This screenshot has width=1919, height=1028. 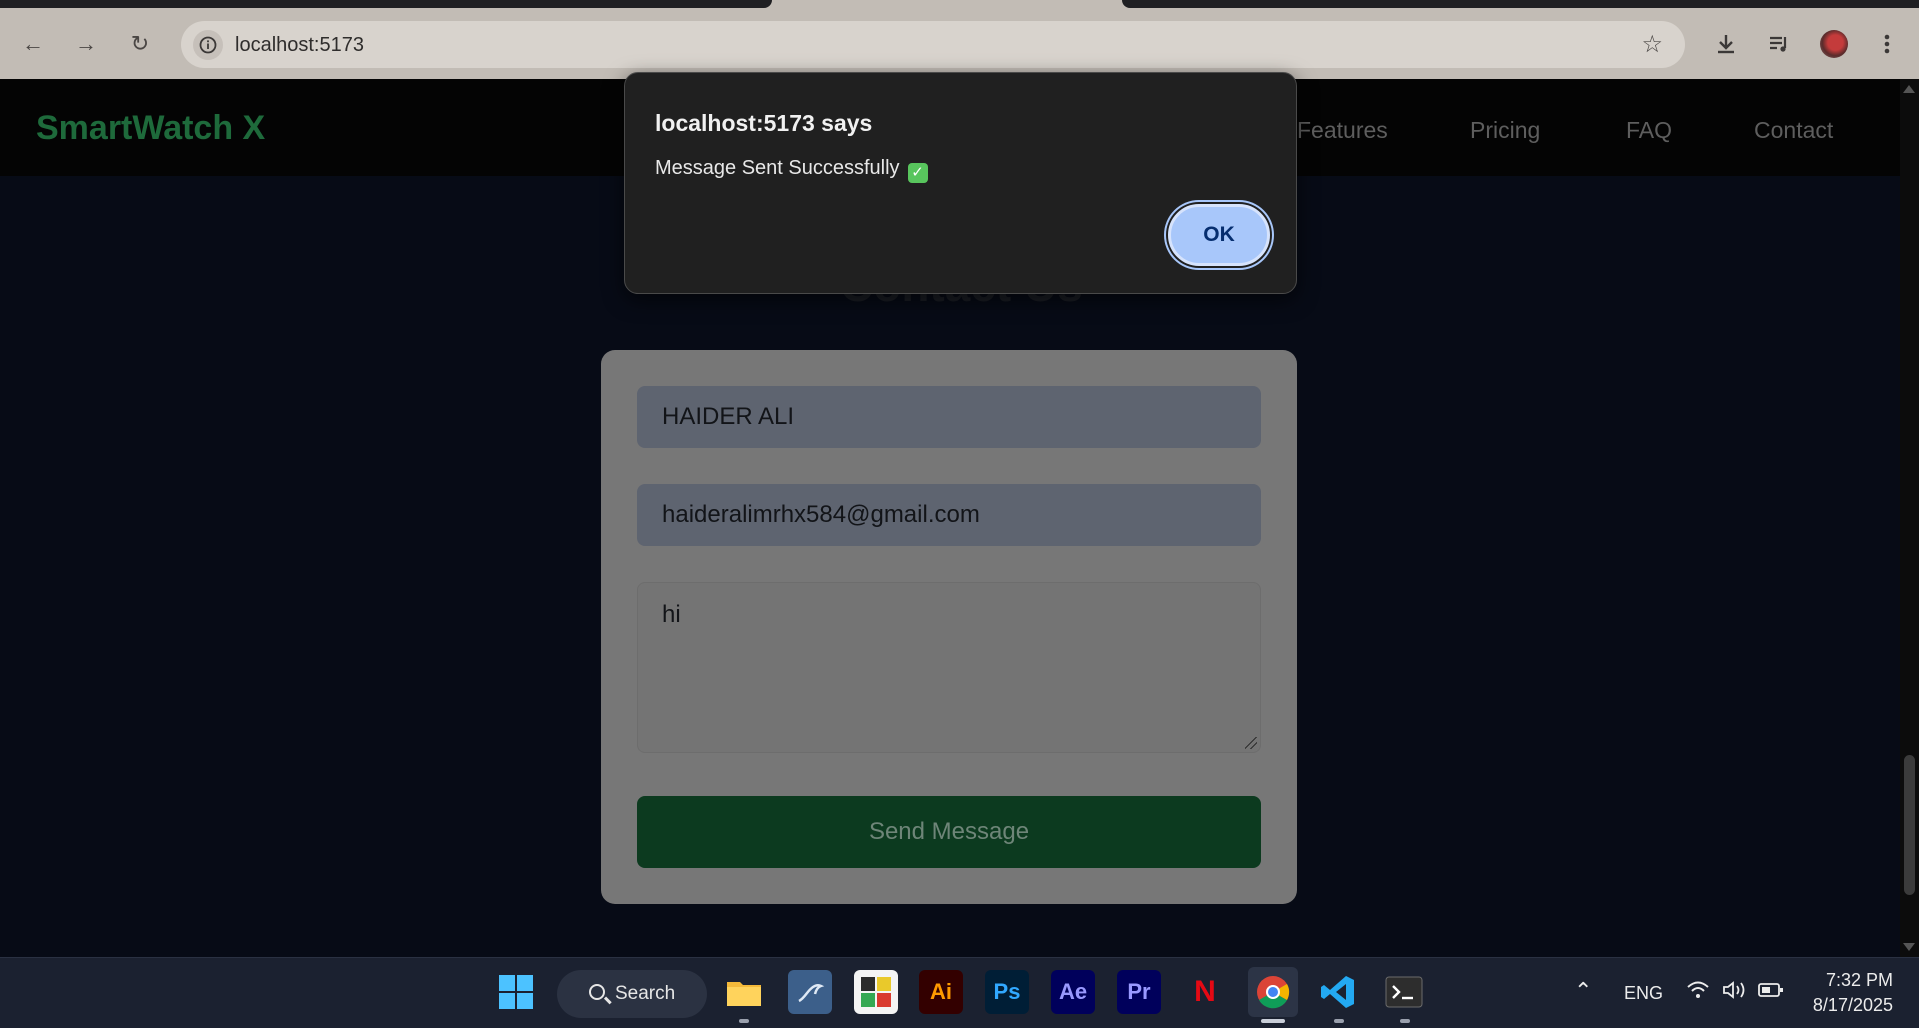 I want to click on after-effects-icon: Ae, so click(x=1073, y=992).